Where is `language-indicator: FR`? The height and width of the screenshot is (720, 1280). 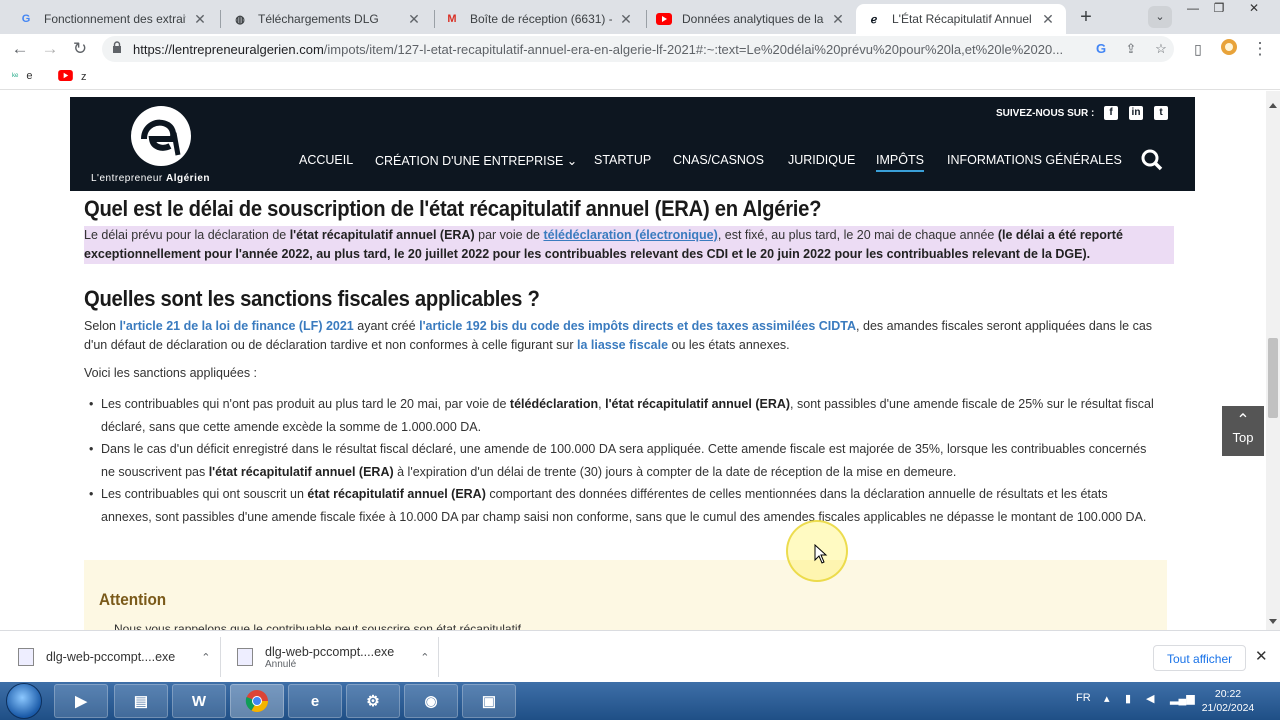 language-indicator: FR is located at coordinates (1083, 698).